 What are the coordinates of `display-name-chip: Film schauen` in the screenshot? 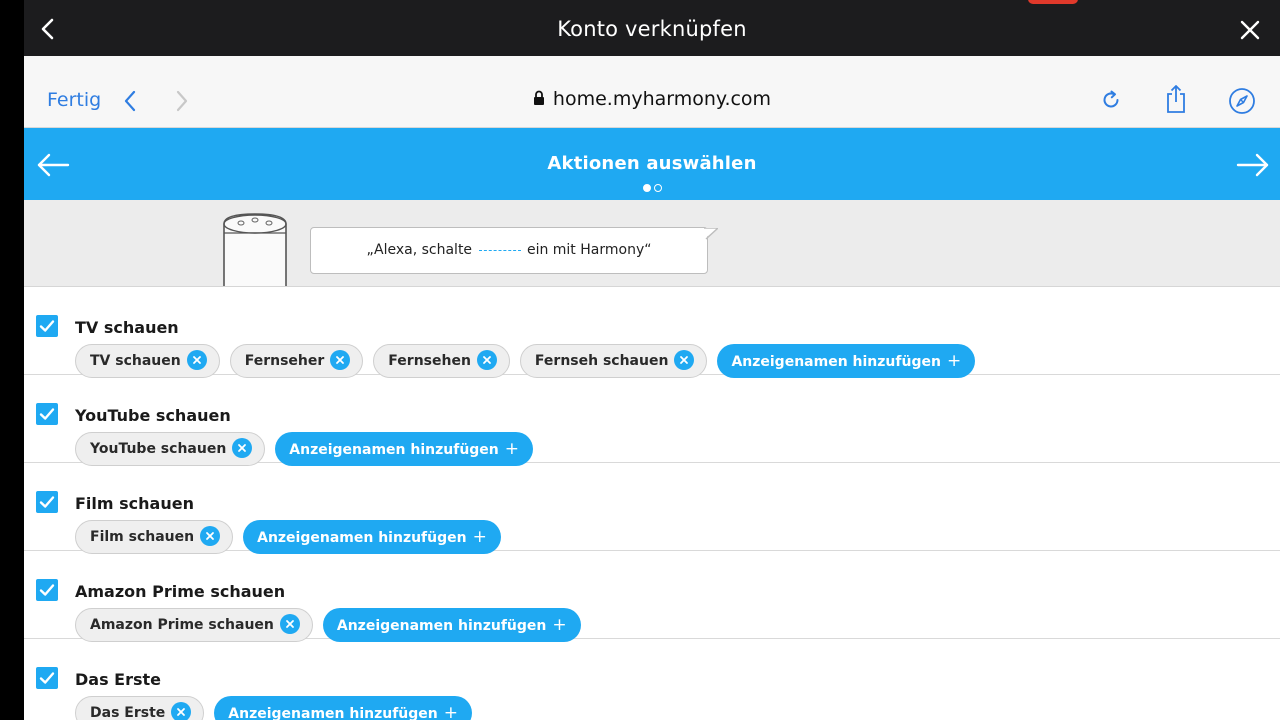 It's located at (154, 537).